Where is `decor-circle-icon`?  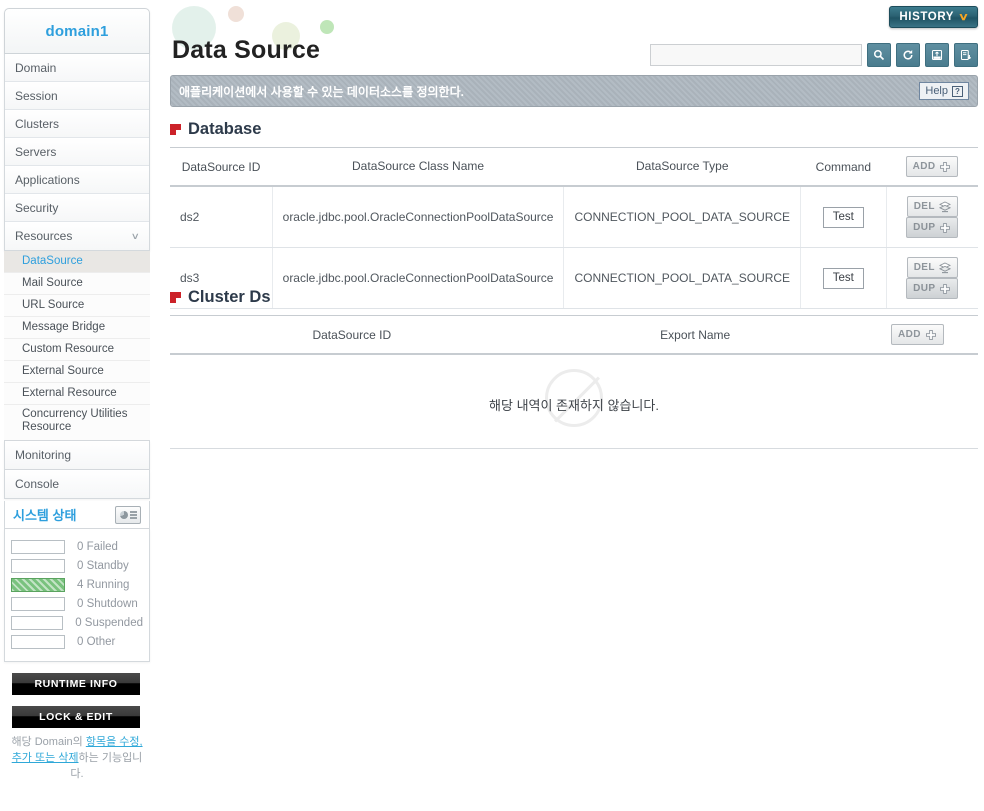
decor-circle-icon is located at coordinates (236, 14).